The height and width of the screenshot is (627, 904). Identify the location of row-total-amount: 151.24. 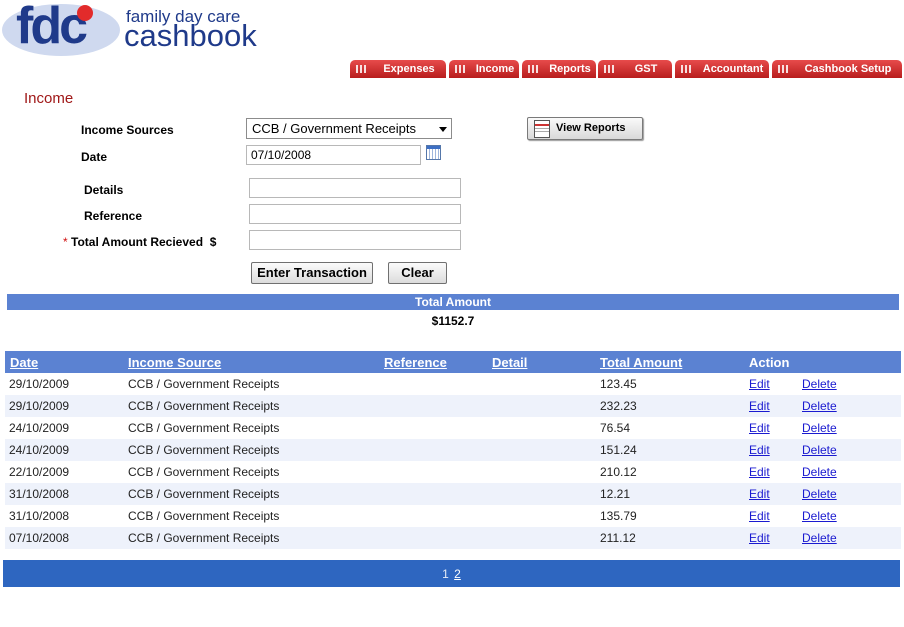
(618, 450).